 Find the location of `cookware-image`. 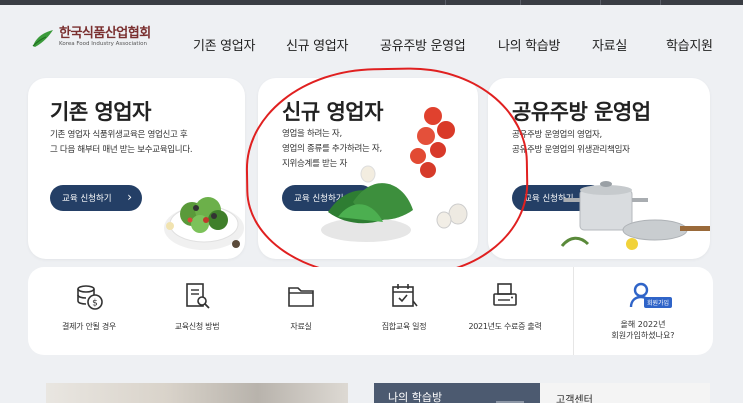

cookware-image is located at coordinates (635, 215).